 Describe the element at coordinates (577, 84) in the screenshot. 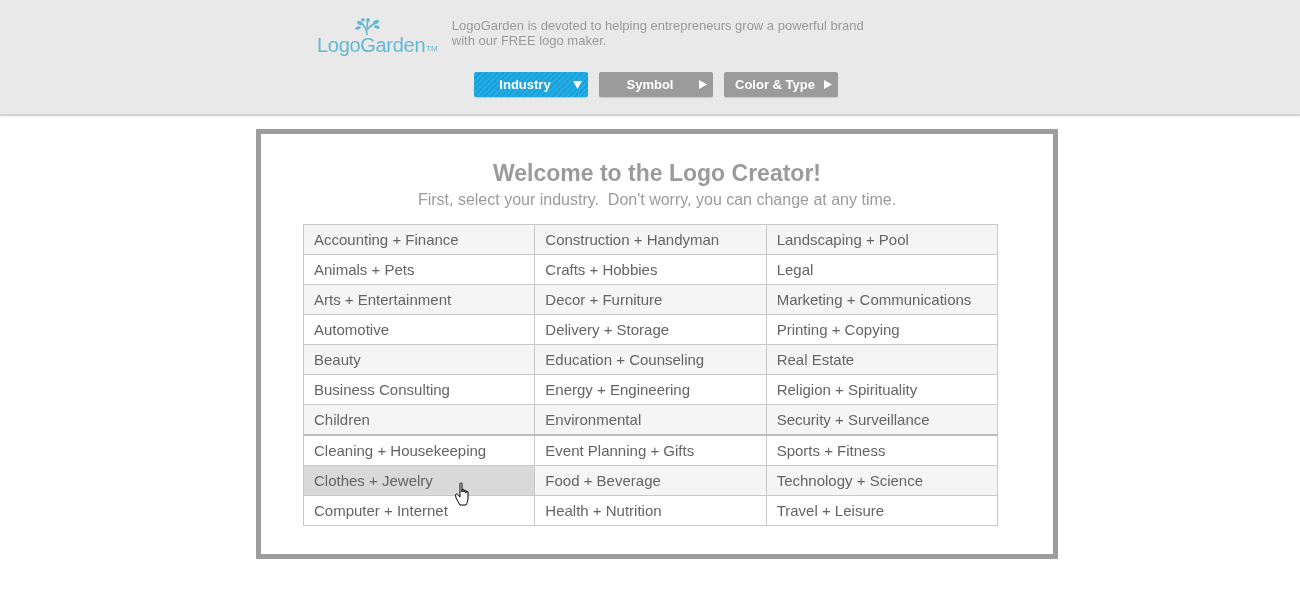

I see `caret-down-icon` at that location.